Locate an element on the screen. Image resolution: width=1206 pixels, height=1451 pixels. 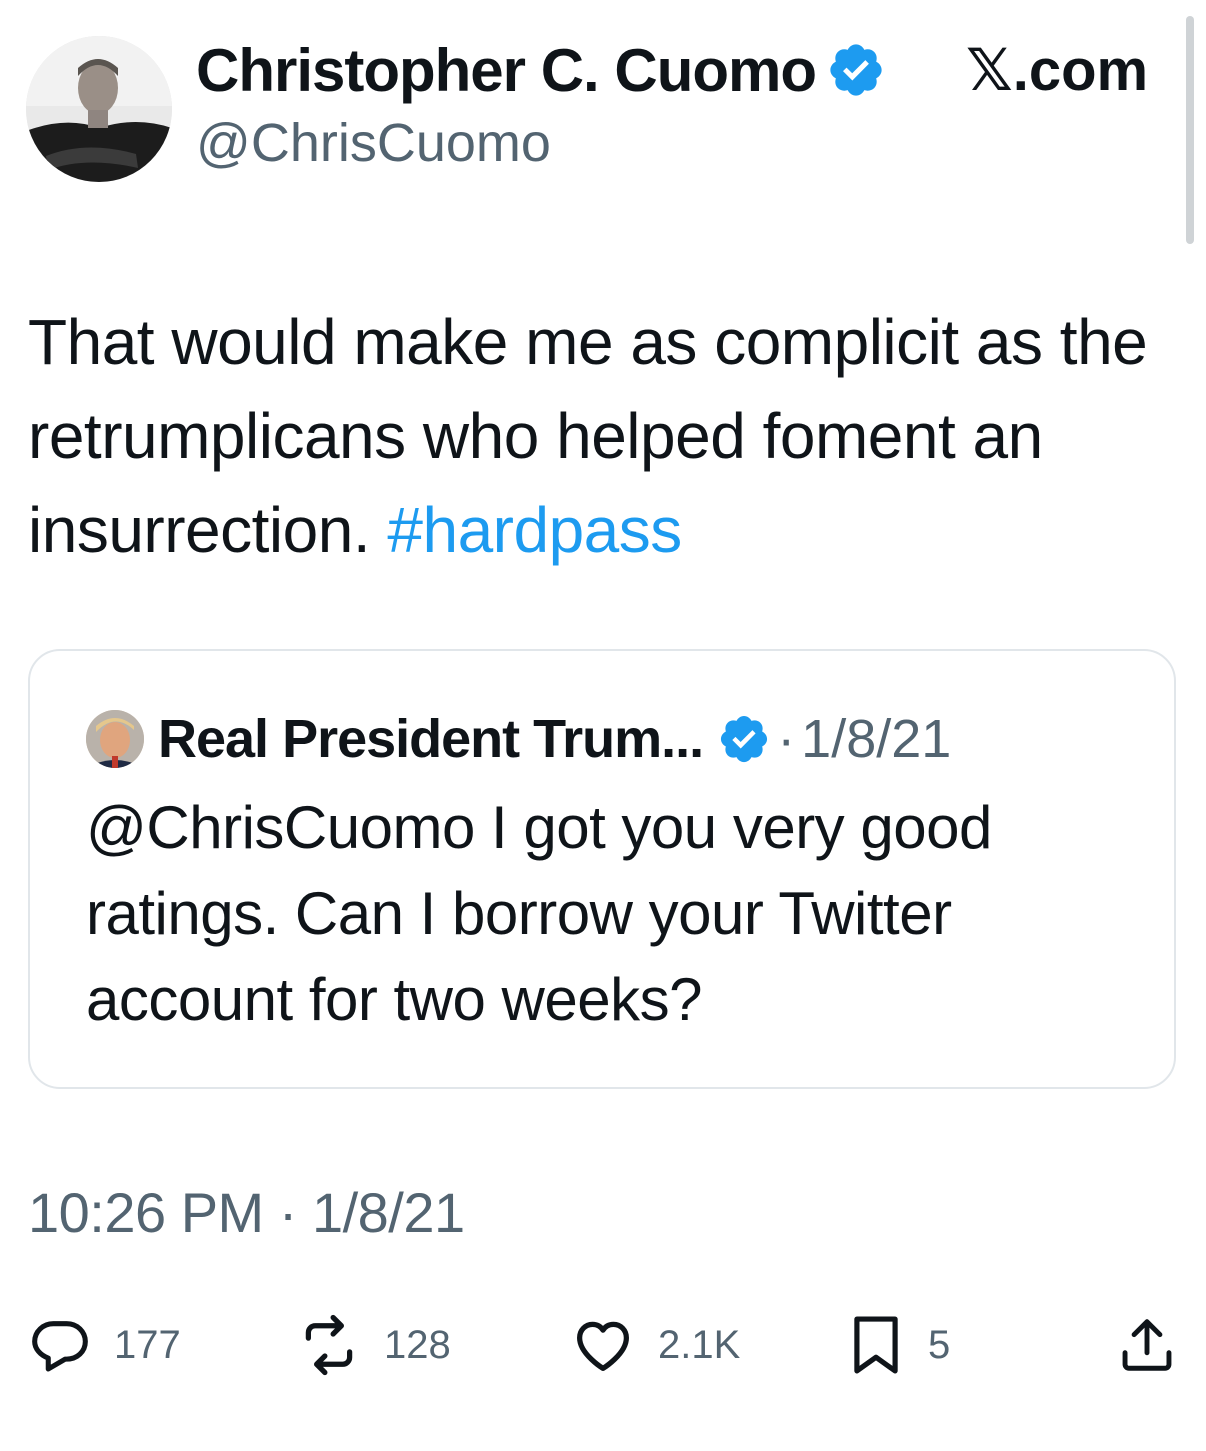
author-handle: @ChrisCuomo is located at coordinates (373, 143).